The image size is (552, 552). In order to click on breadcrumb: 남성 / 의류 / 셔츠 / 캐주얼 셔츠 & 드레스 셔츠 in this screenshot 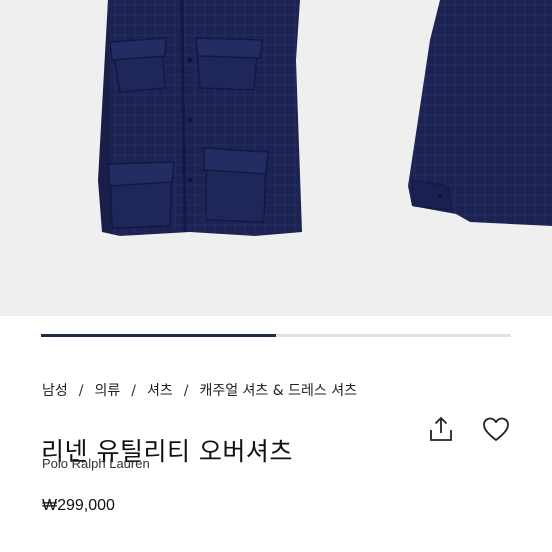, I will do `click(199, 390)`.